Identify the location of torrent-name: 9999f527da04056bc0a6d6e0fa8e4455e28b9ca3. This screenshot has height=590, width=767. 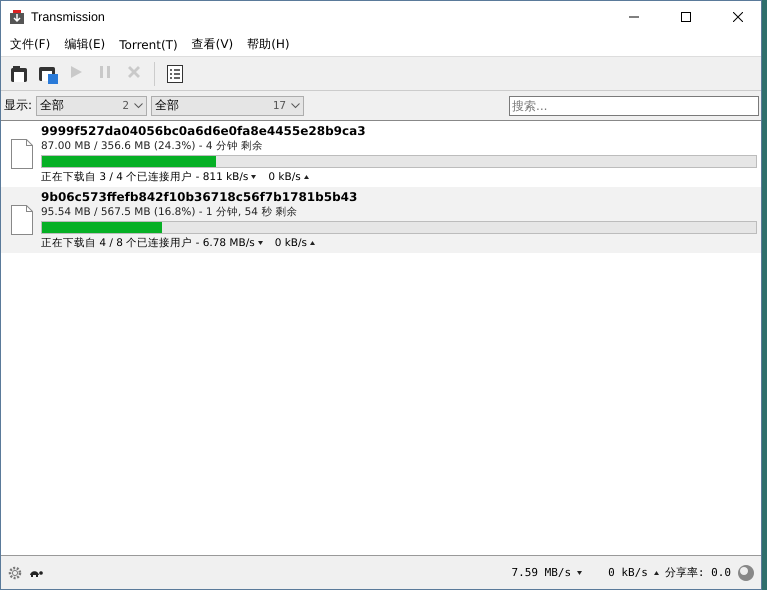
(204, 131).